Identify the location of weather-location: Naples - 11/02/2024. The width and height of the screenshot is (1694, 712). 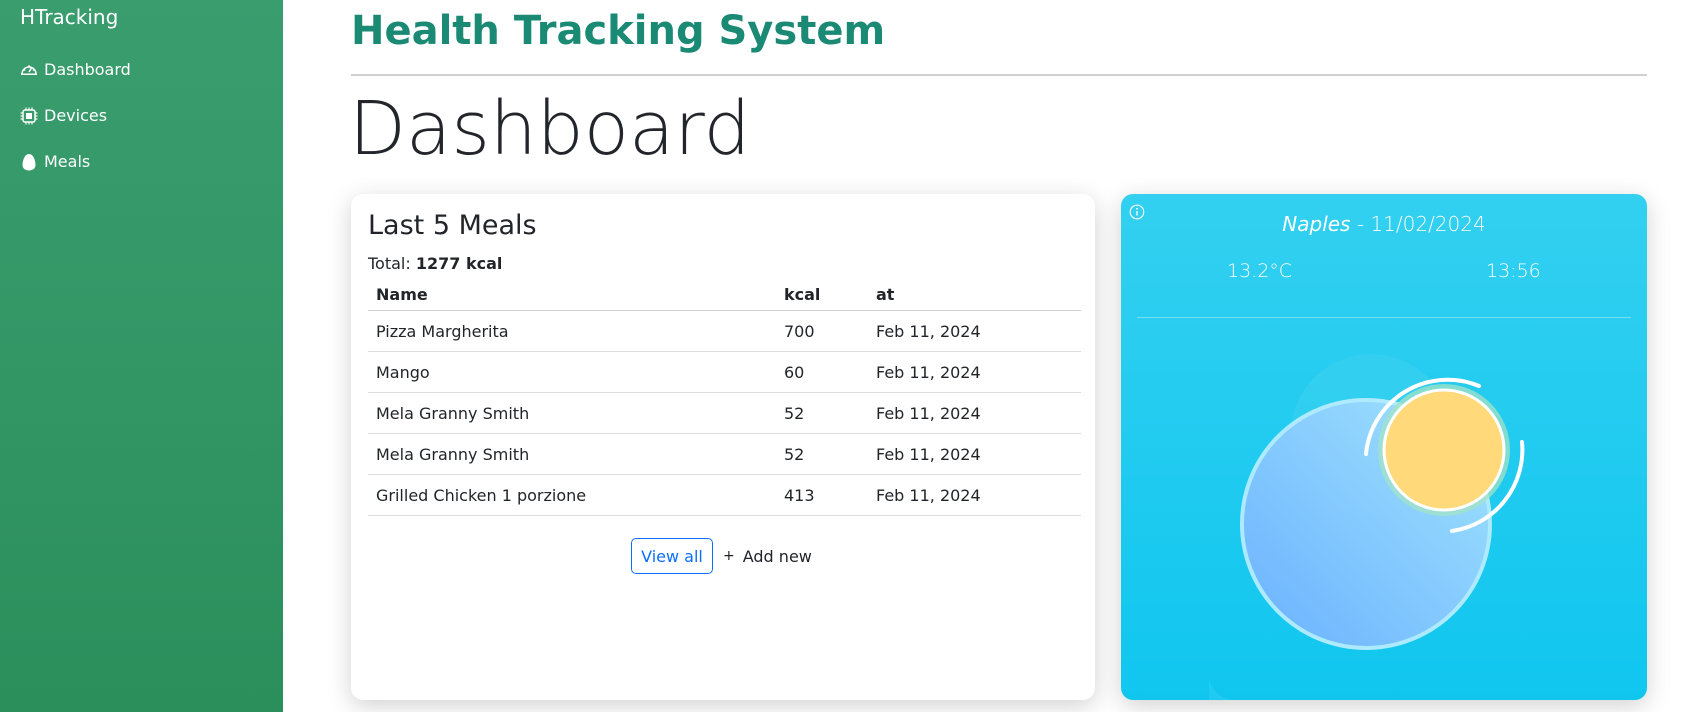
(1384, 224).